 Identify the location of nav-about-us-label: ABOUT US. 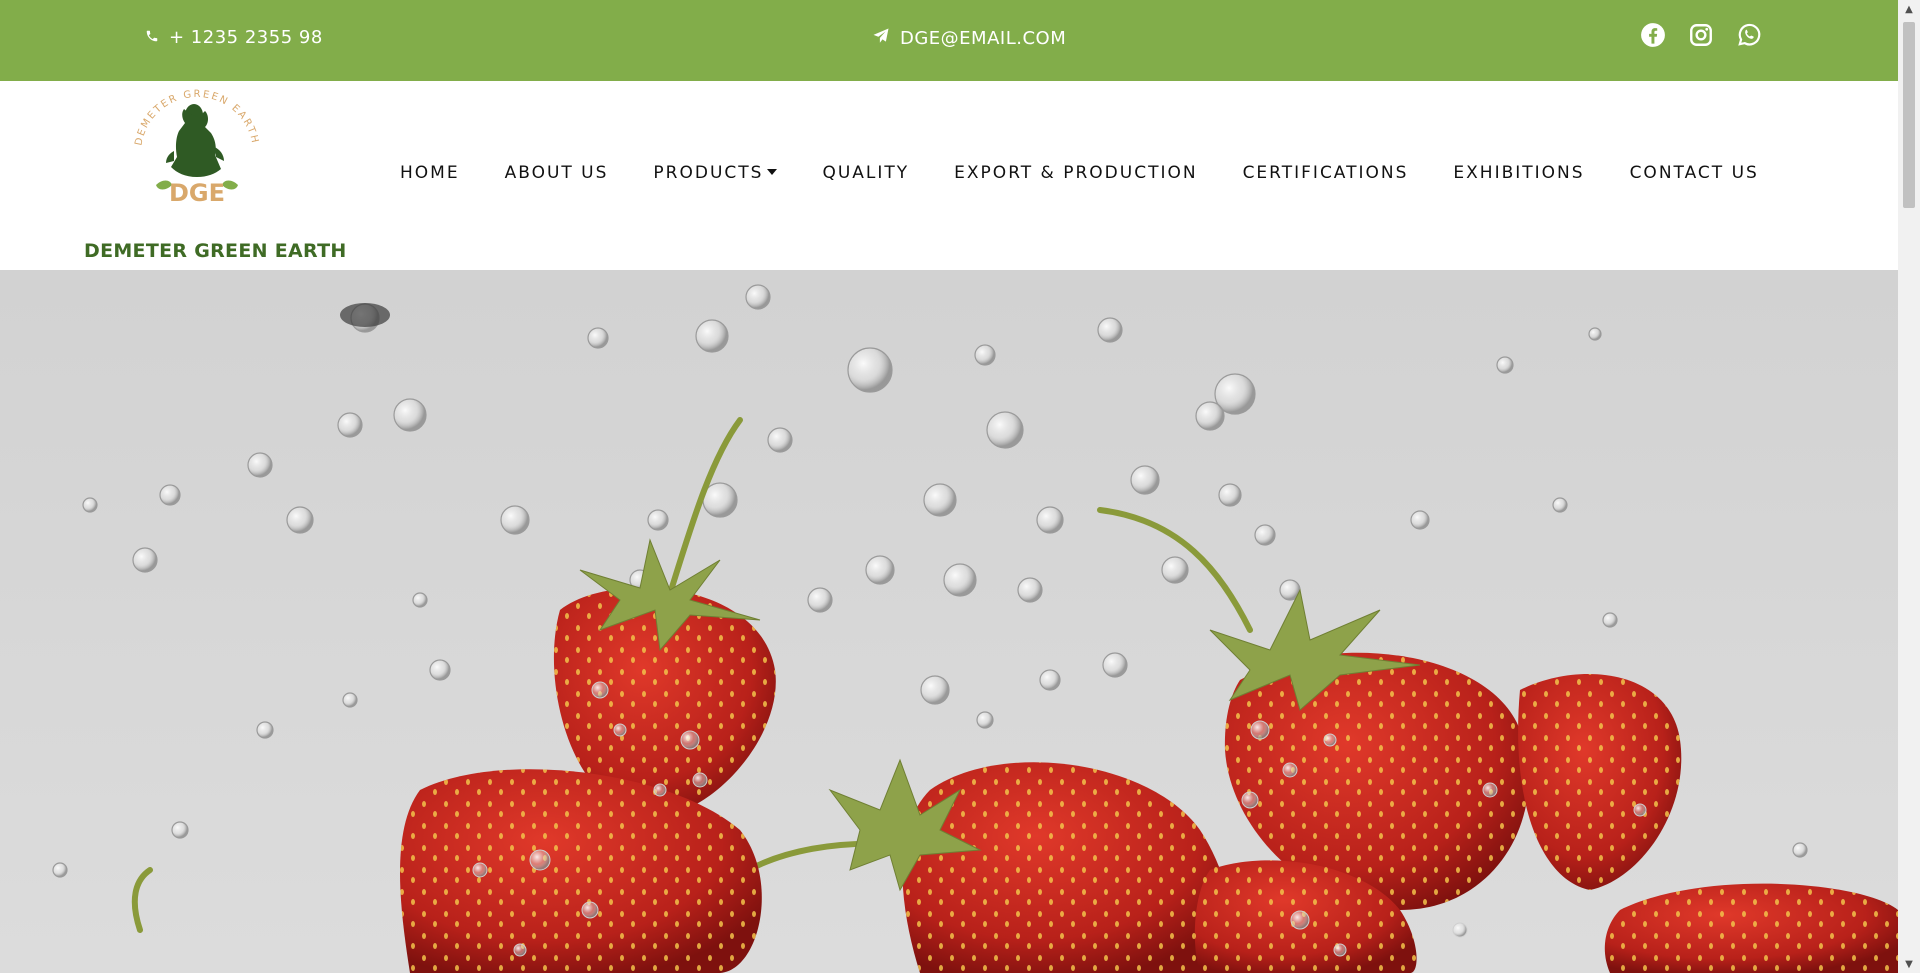
(556, 173).